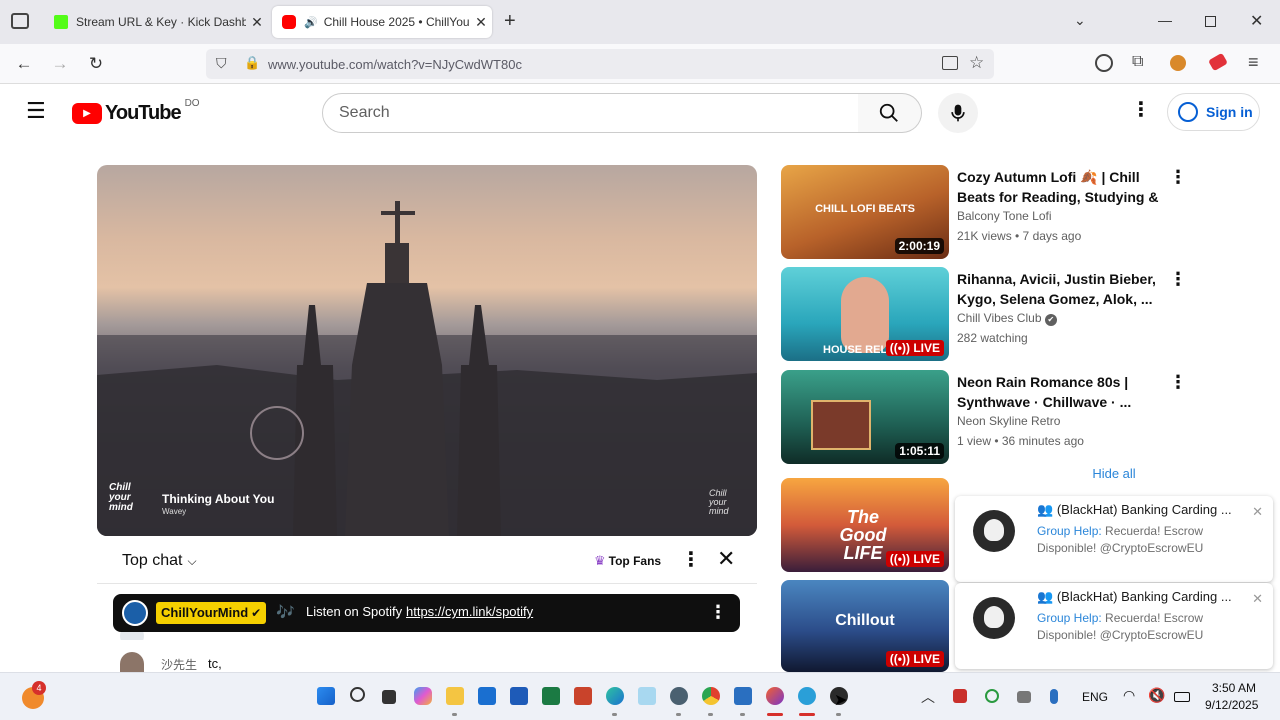  I want to click on active-indicator, so click(807, 714).